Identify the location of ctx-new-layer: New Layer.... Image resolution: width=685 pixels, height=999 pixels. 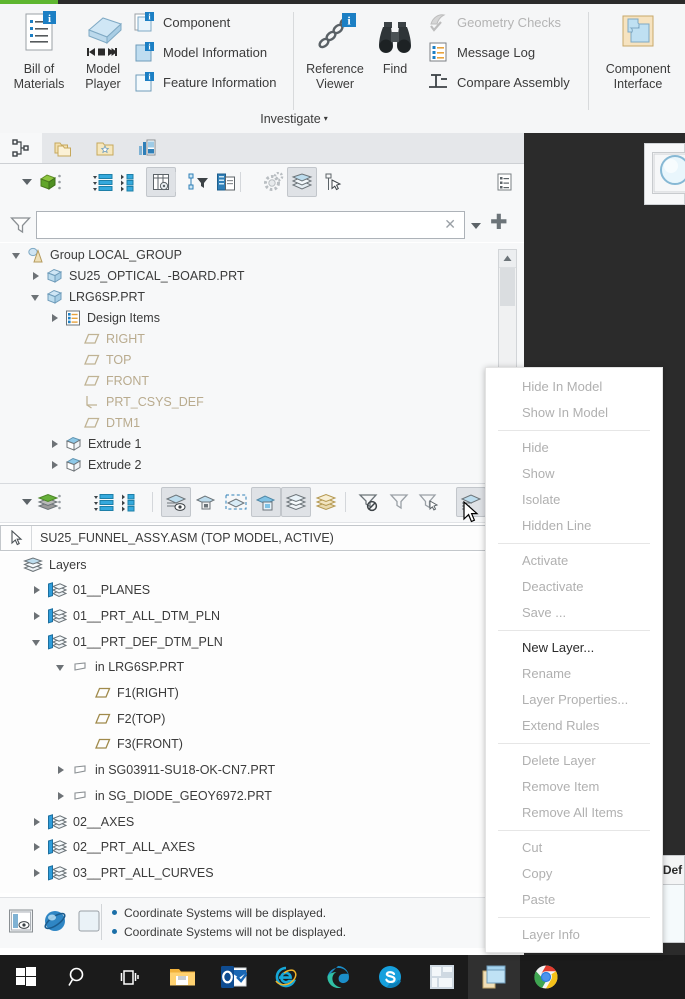
(574, 648).